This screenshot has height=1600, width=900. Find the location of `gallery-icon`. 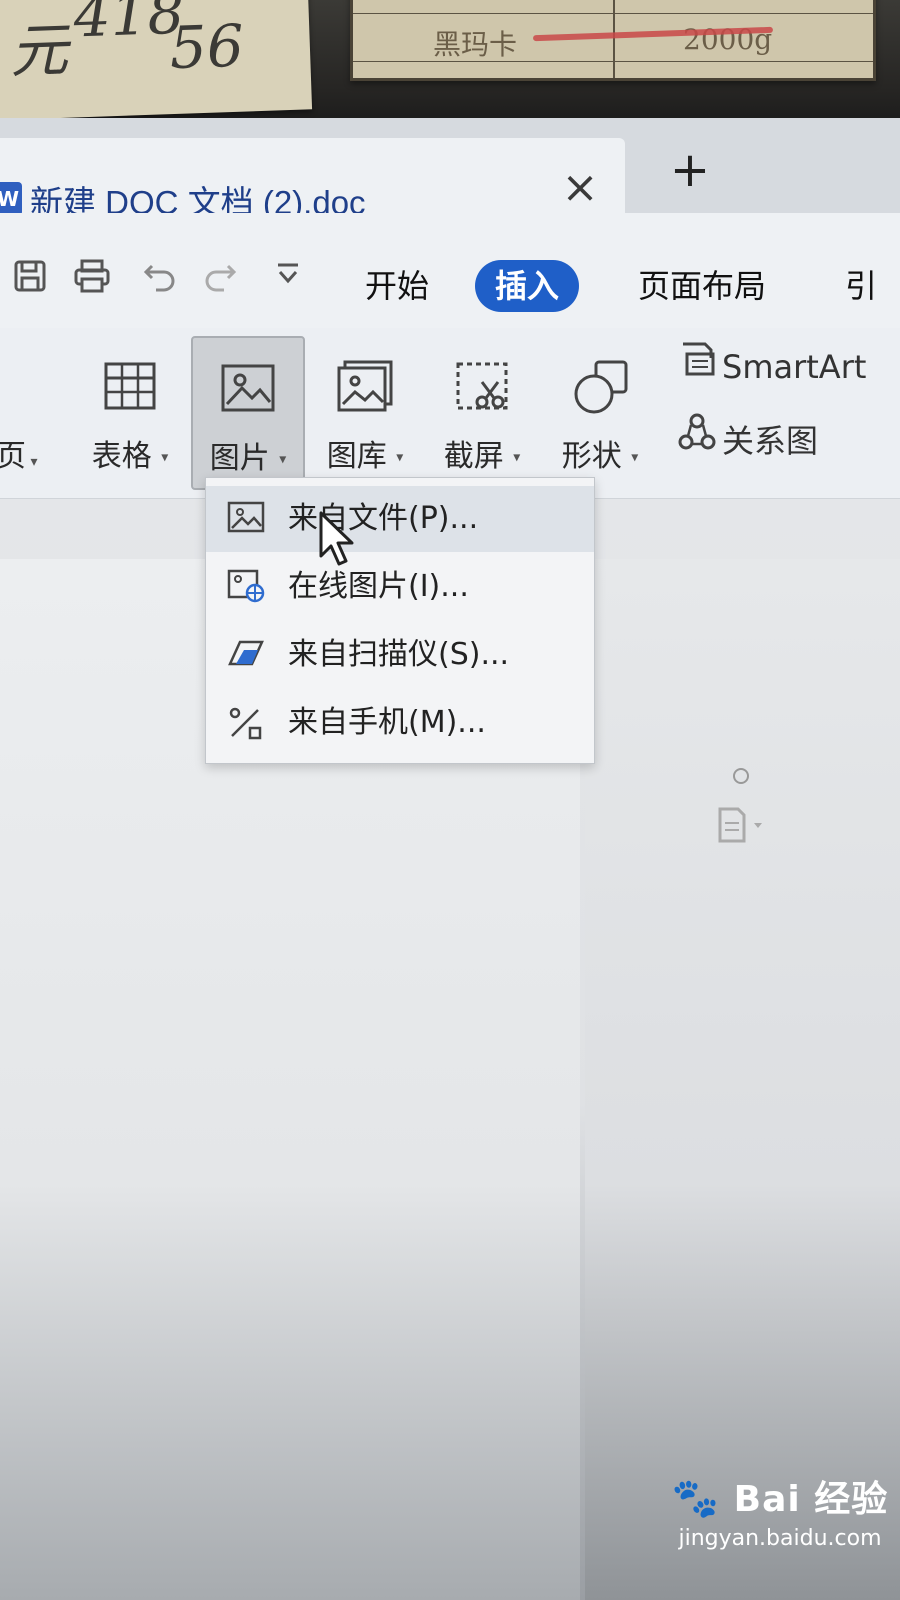

gallery-icon is located at coordinates (365, 386).